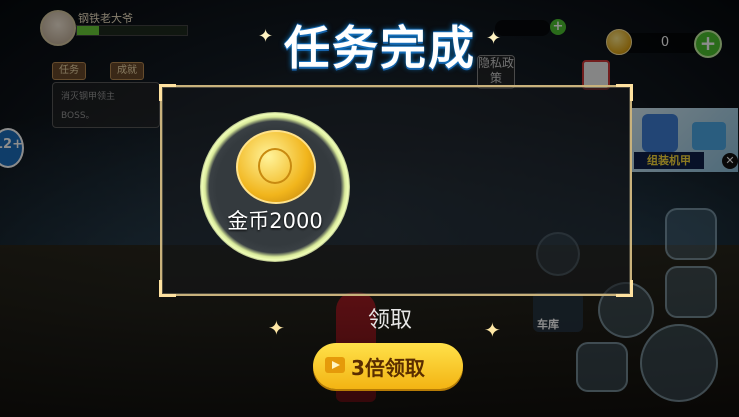 The height and width of the screenshot is (417, 739). Describe the element at coordinates (275, 221) in the screenshot. I see `reward-amount-label: 金币2000` at that location.